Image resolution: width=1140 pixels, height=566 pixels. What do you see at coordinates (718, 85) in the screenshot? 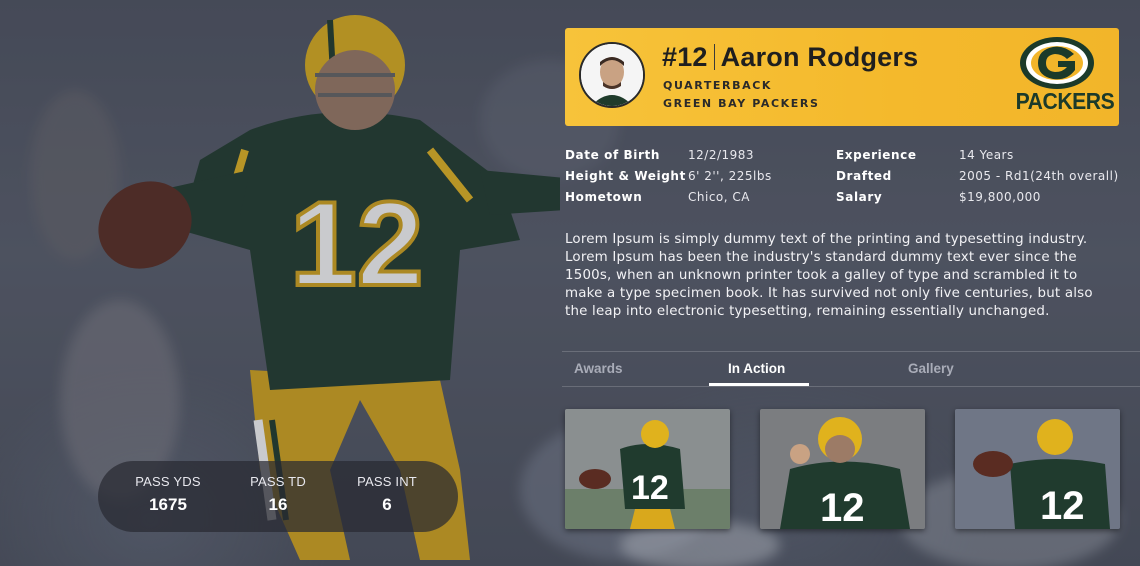
I see `player-position: QUARTERBACK` at bounding box center [718, 85].